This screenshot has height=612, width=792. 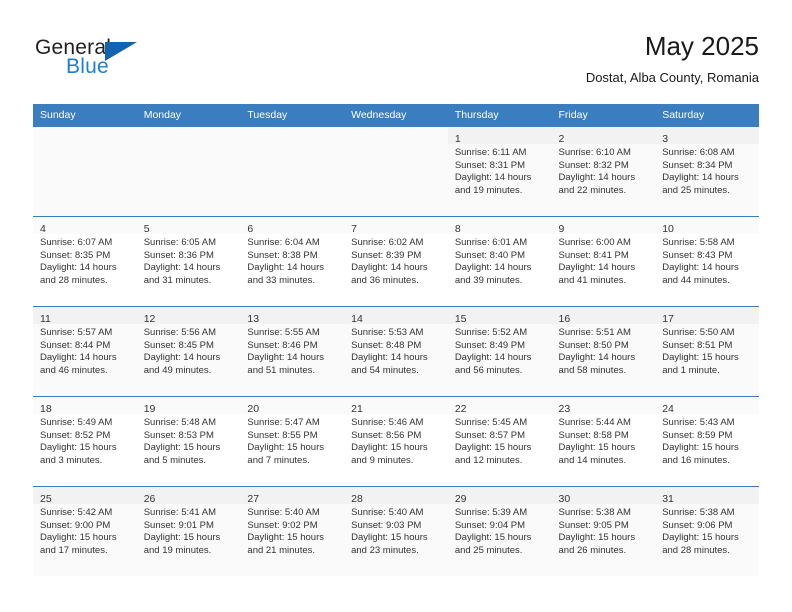 I want to click on sunset-text: Sunset: 8:39 PM, so click(x=386, y=255).